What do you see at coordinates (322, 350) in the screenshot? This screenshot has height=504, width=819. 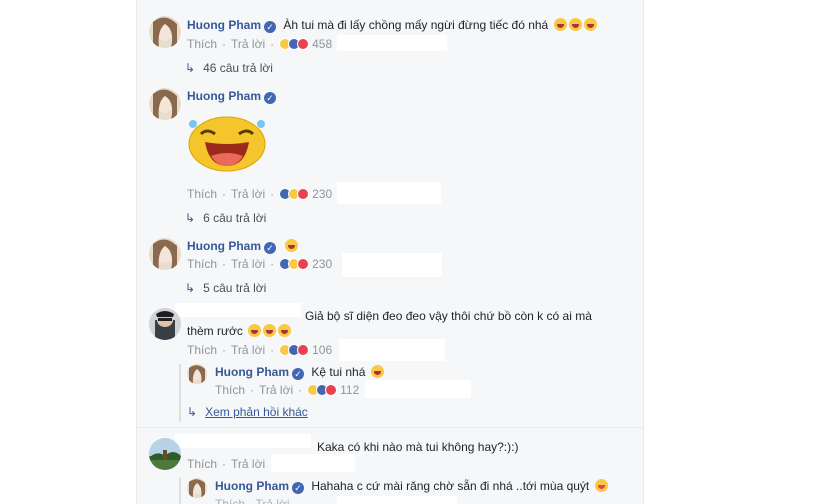 I see `reaction-count: 106` at bounding box center [322, 350].